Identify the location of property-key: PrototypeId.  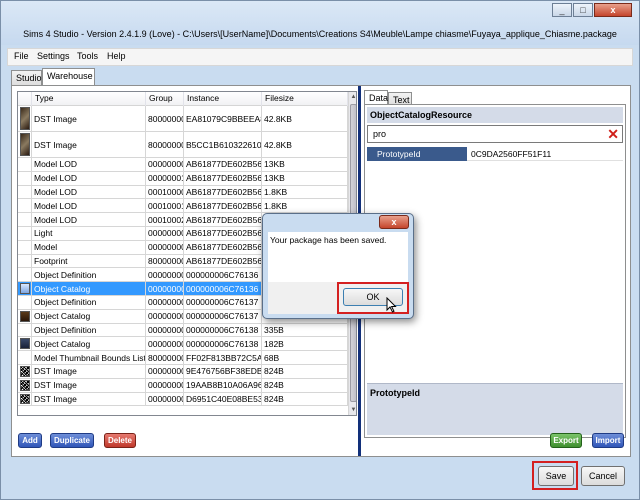
(417, 154).